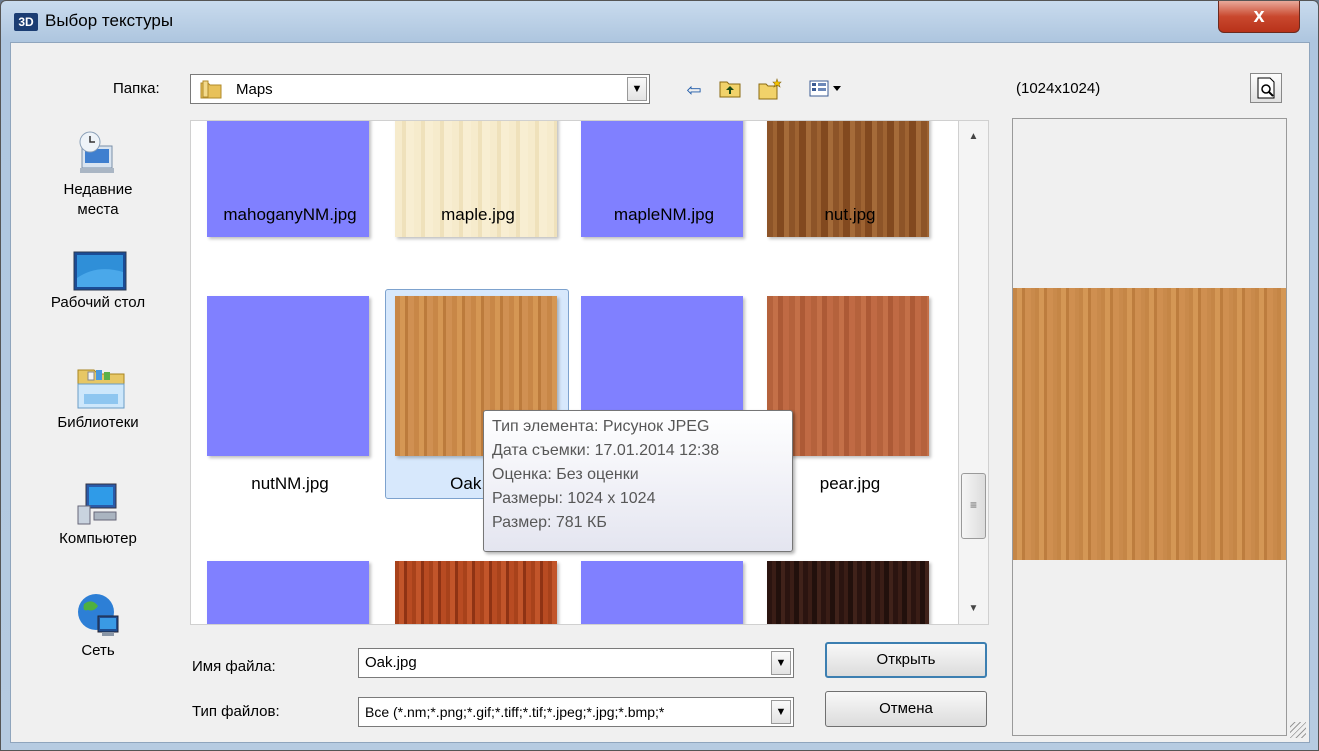  I want to click on file-name: mapleNM.jpg, so click(664, 214).